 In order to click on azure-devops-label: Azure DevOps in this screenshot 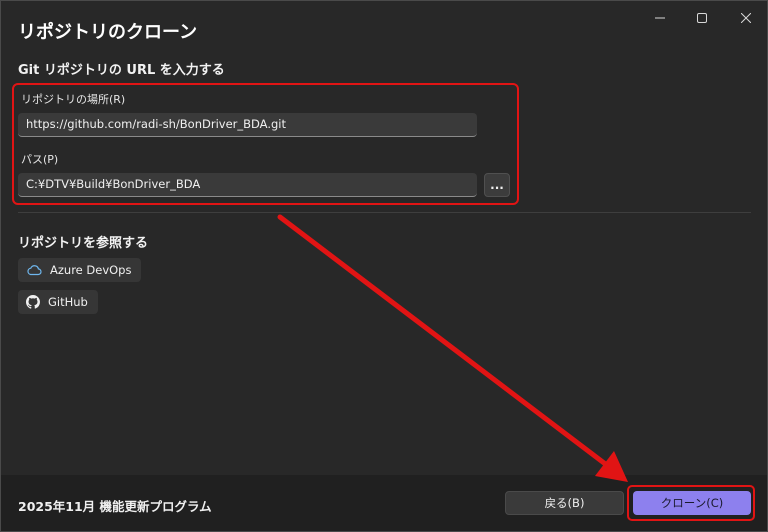, I will do `click(91, 270)`.